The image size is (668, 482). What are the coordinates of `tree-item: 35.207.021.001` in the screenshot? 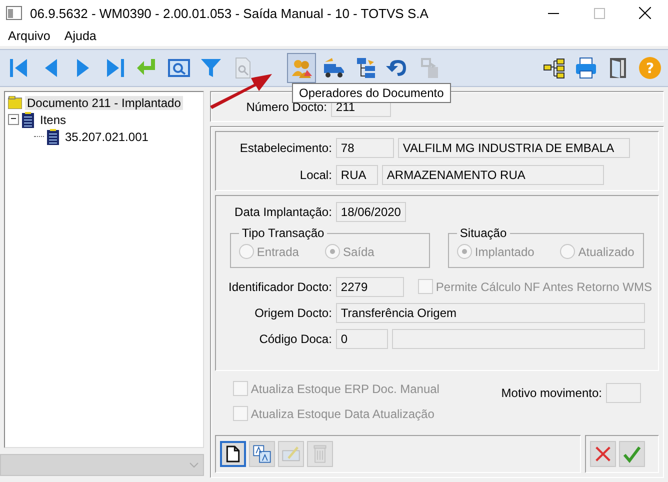 It's located at (106, 137).